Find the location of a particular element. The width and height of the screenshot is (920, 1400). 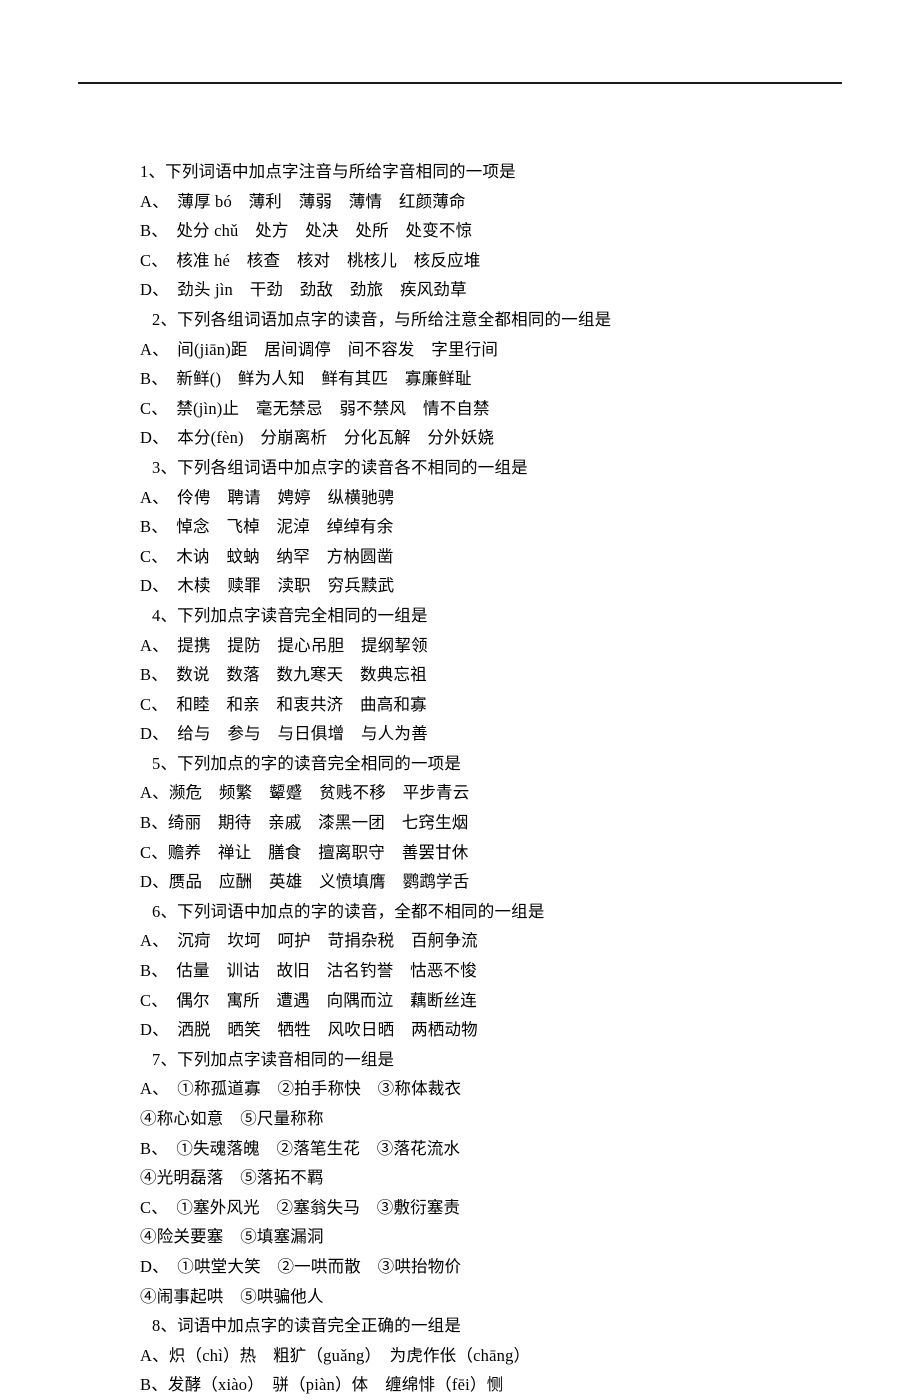

question-stem-6: 6、下列词语中加点的字的读音，全都不相同的一组是 is located at coordinates (348, 911).